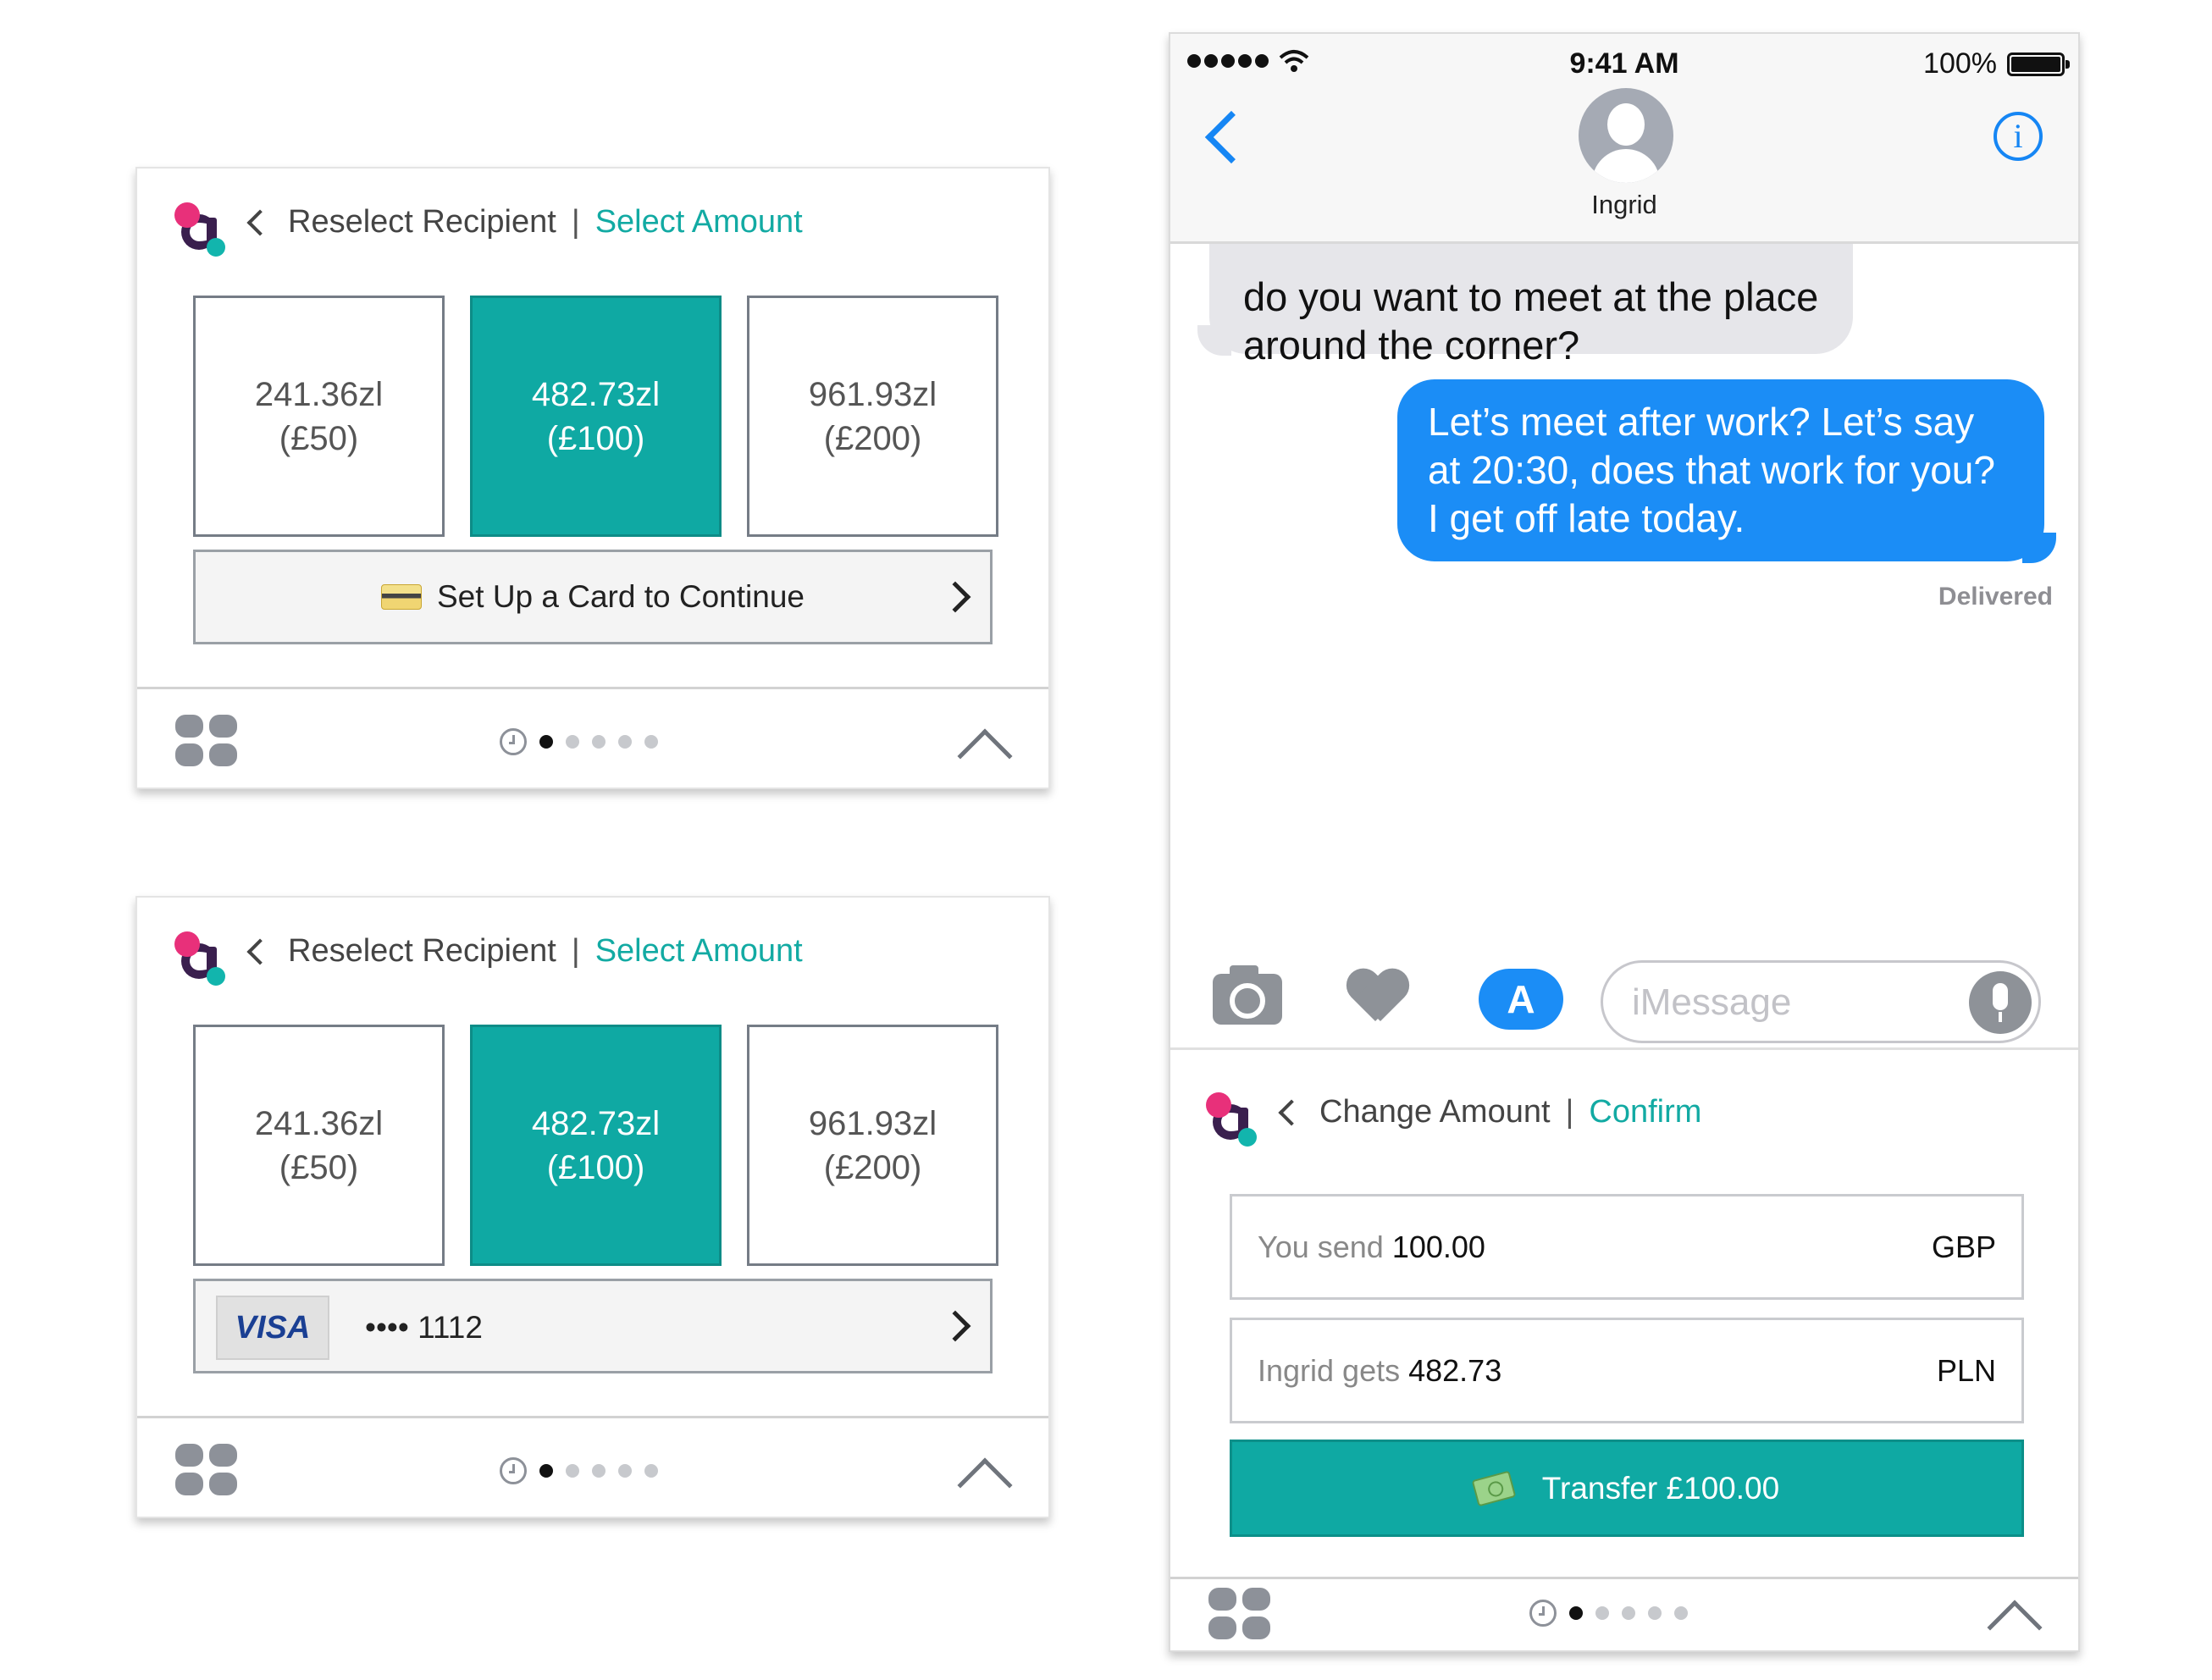  I want to click on contact-avatar, so click(1626, 135).